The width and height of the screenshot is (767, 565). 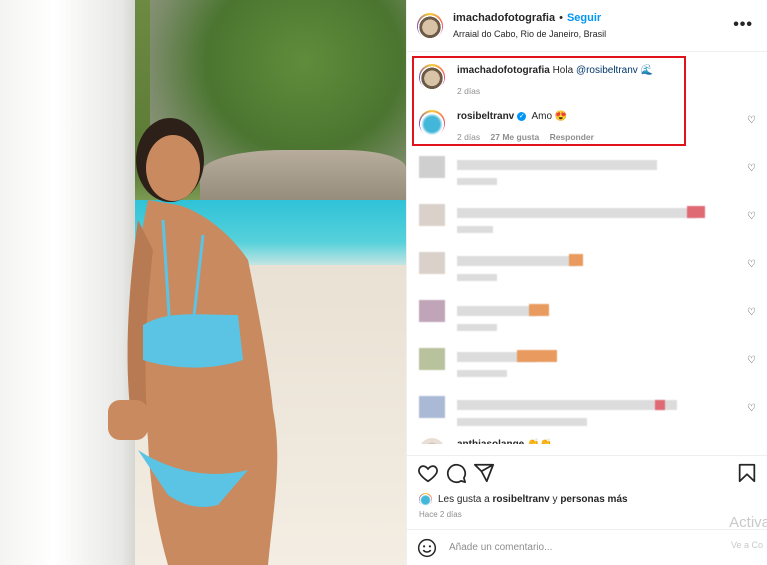 What do you see at coordinates (647, 70) in the screenshot?
I see `wave-emoji-icon: 🌊` at bounding box center [647, 70].